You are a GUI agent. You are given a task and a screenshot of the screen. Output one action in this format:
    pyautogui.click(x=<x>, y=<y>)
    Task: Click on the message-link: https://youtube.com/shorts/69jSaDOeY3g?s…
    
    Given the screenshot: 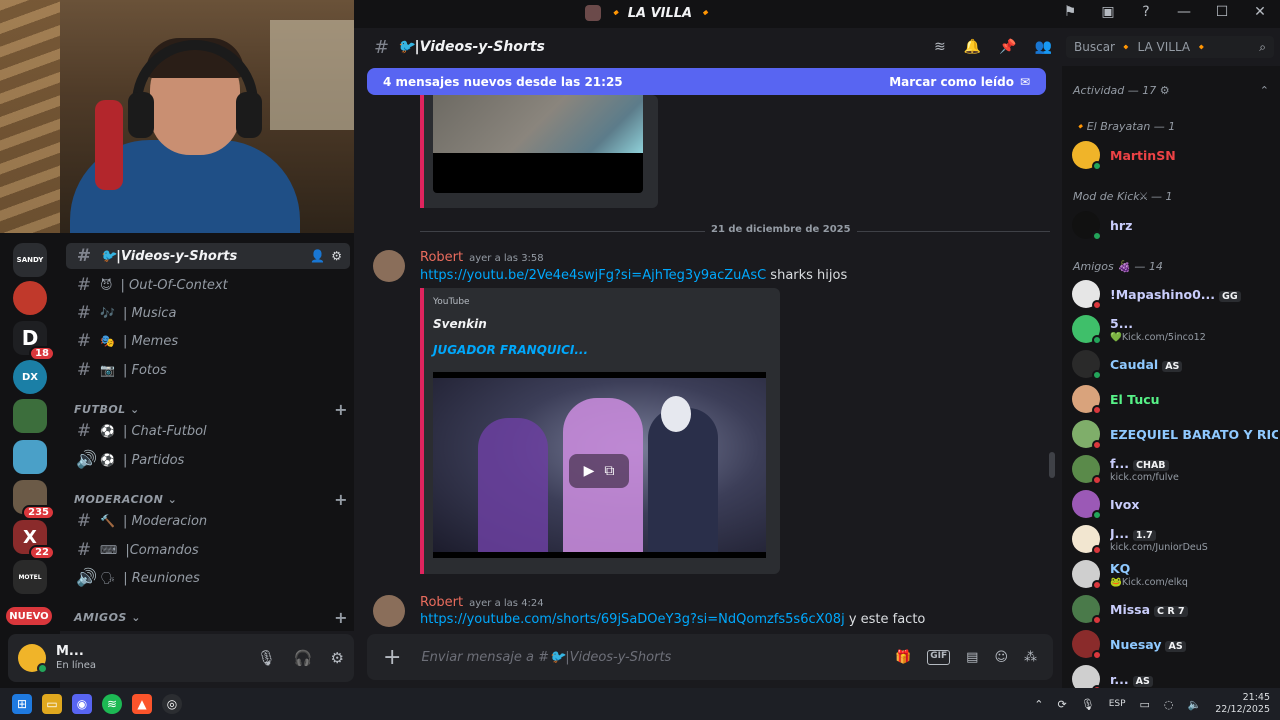 What is the action you would take?
    pyautogui.click(x=632, y=619)
    